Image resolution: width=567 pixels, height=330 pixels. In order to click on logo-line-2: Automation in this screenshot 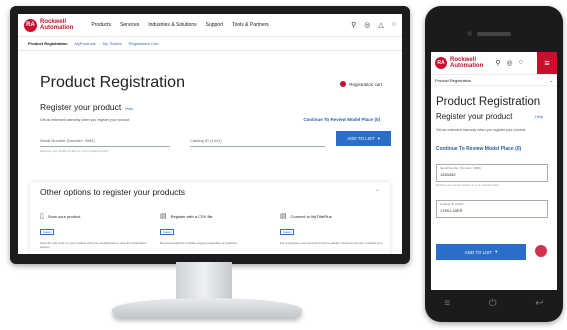, I will do `click(57, 28)`.